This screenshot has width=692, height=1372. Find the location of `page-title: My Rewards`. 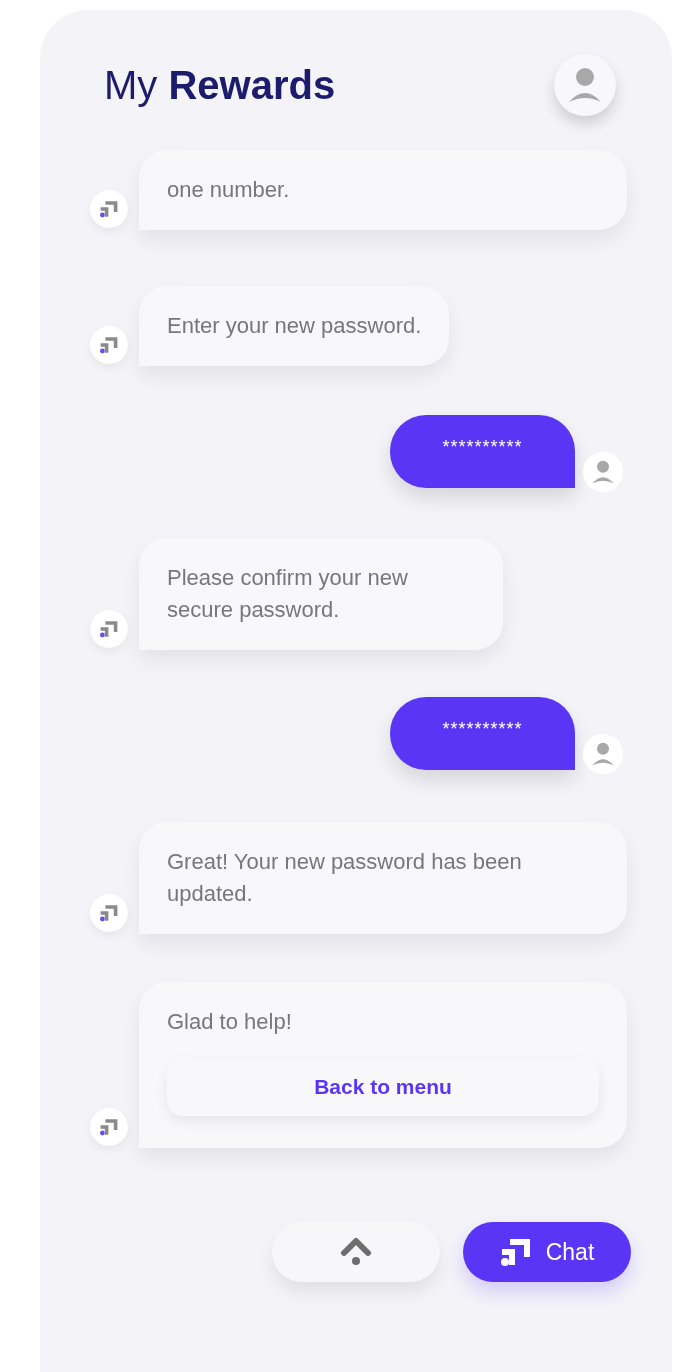

page-title: My Rewards is located at coordinates (220, 85).